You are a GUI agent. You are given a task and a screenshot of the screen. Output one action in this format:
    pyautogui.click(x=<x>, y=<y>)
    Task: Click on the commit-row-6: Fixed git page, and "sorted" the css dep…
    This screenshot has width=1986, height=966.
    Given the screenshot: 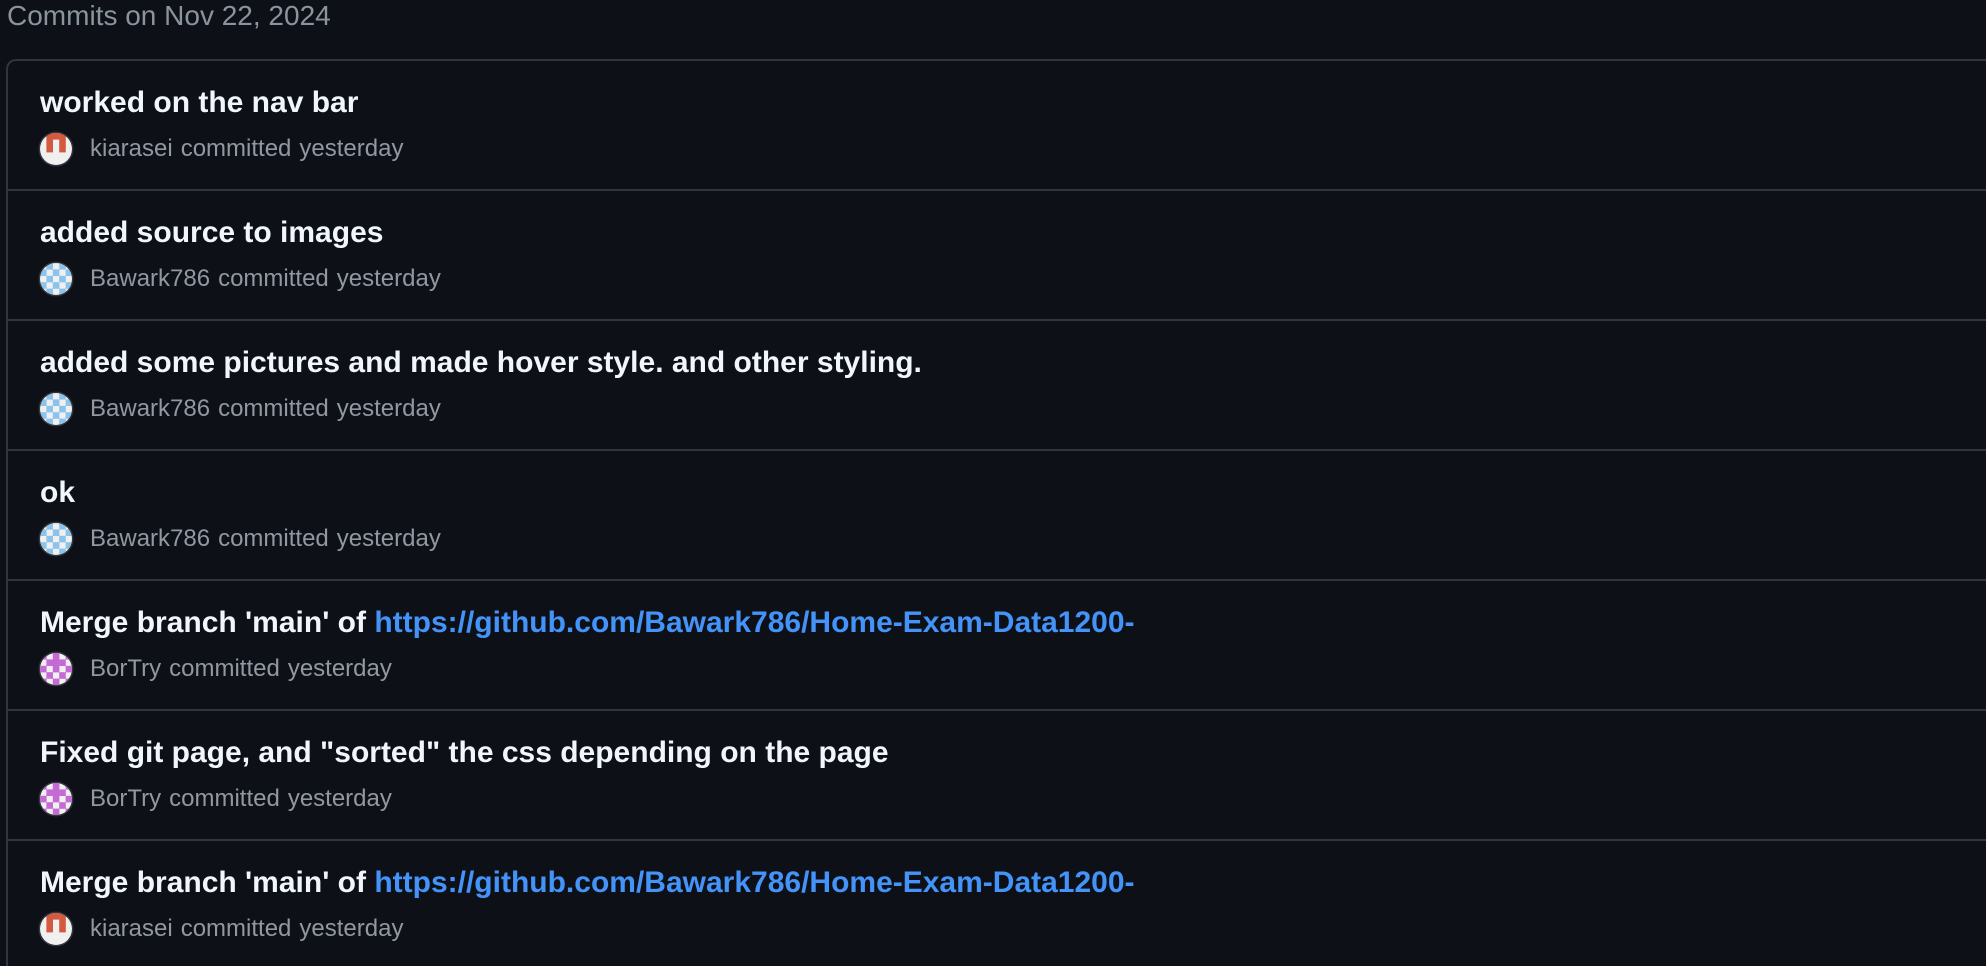 What is the action you would take?
    pyautogui.click(x=997, y=776)
    